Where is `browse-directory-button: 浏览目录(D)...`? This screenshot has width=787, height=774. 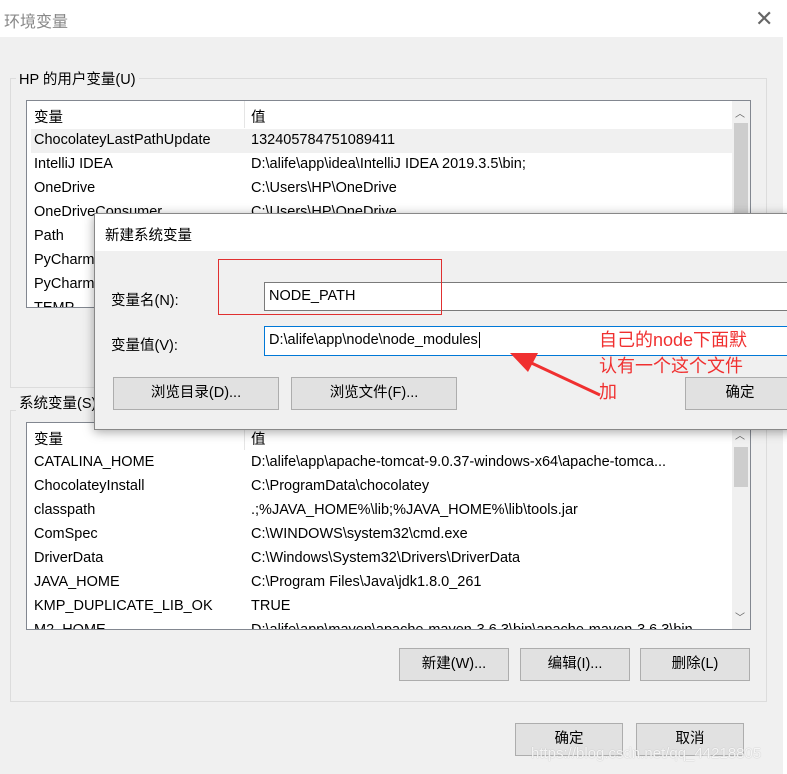 browse-directory-button: 浏览目录(D)... is located at coordinates (196, 393).